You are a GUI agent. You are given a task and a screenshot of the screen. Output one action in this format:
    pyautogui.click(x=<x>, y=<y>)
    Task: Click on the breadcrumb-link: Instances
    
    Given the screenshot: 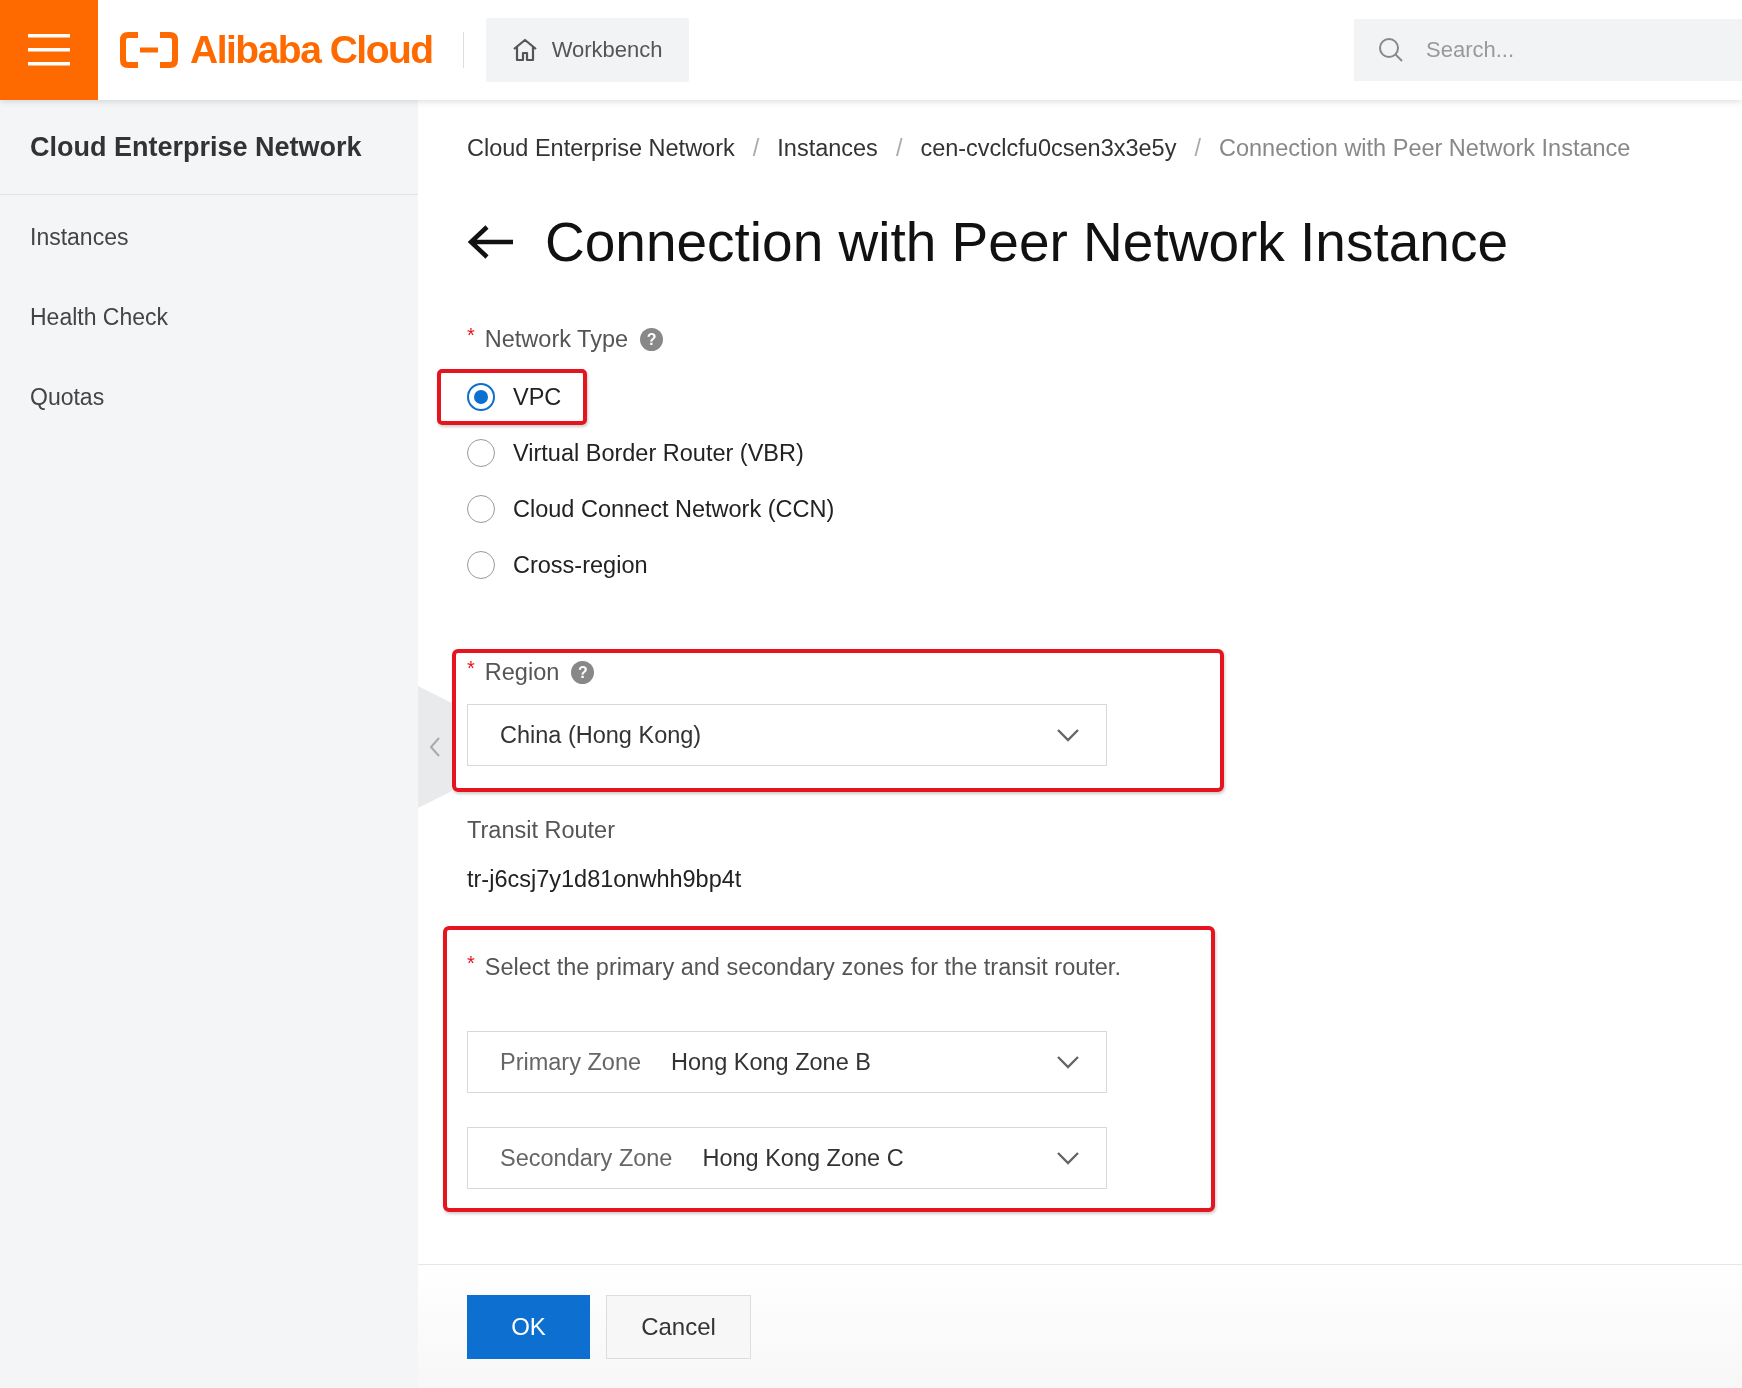 What is the action you would take?
    pyautogui.click(x=827, y=148)
    